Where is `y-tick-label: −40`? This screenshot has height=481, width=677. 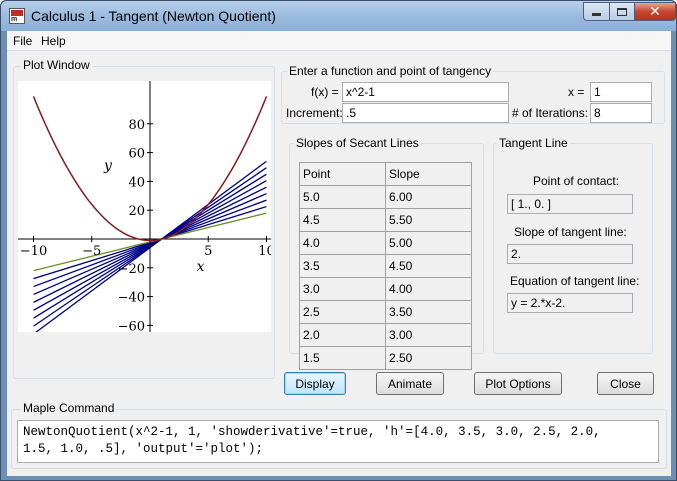 y-tick-label: −40 is located at coordinates (131, 298).